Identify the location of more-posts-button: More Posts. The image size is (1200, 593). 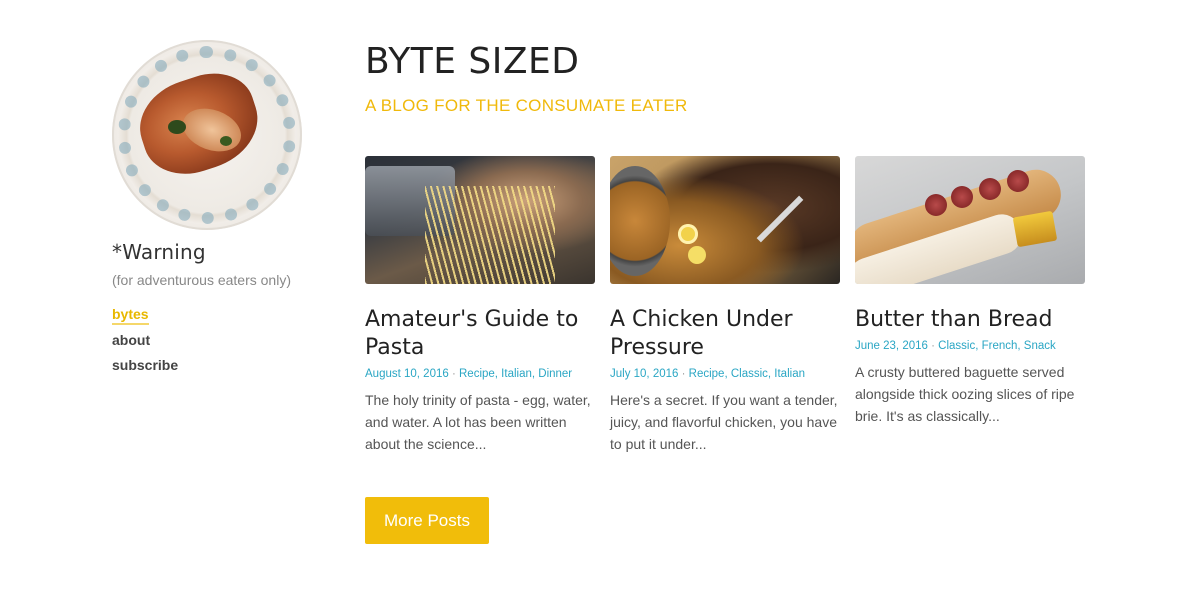
(427, 520).